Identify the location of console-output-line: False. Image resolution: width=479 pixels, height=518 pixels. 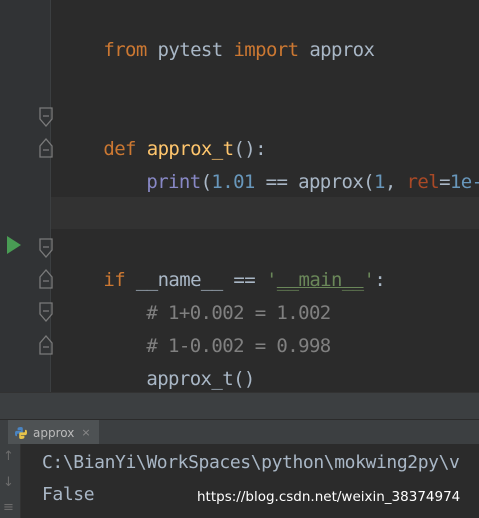
(68, 494).